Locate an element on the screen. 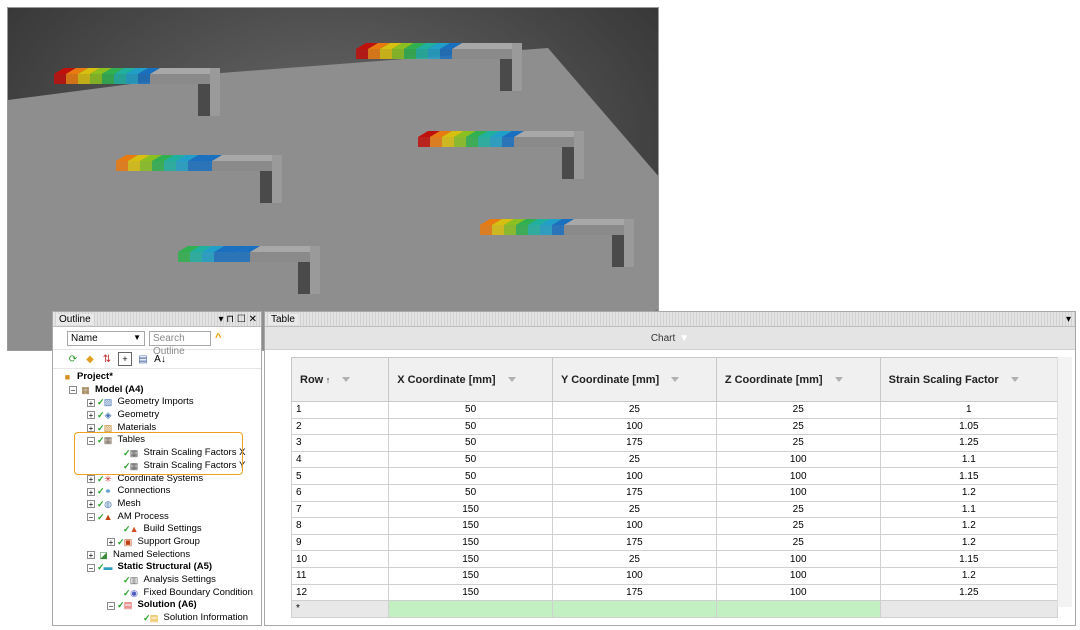 The height and width of the screenshot is (630, 1080). tree-node: + ✓ ▣ Support Group is located at coordinates (157, 542).